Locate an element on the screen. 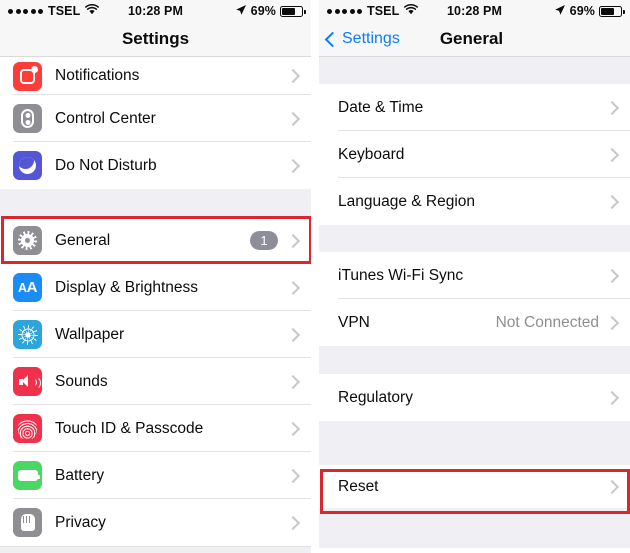 The image size is (630, 553). do-not-disturb-icon is located at coordinates (27, 165).